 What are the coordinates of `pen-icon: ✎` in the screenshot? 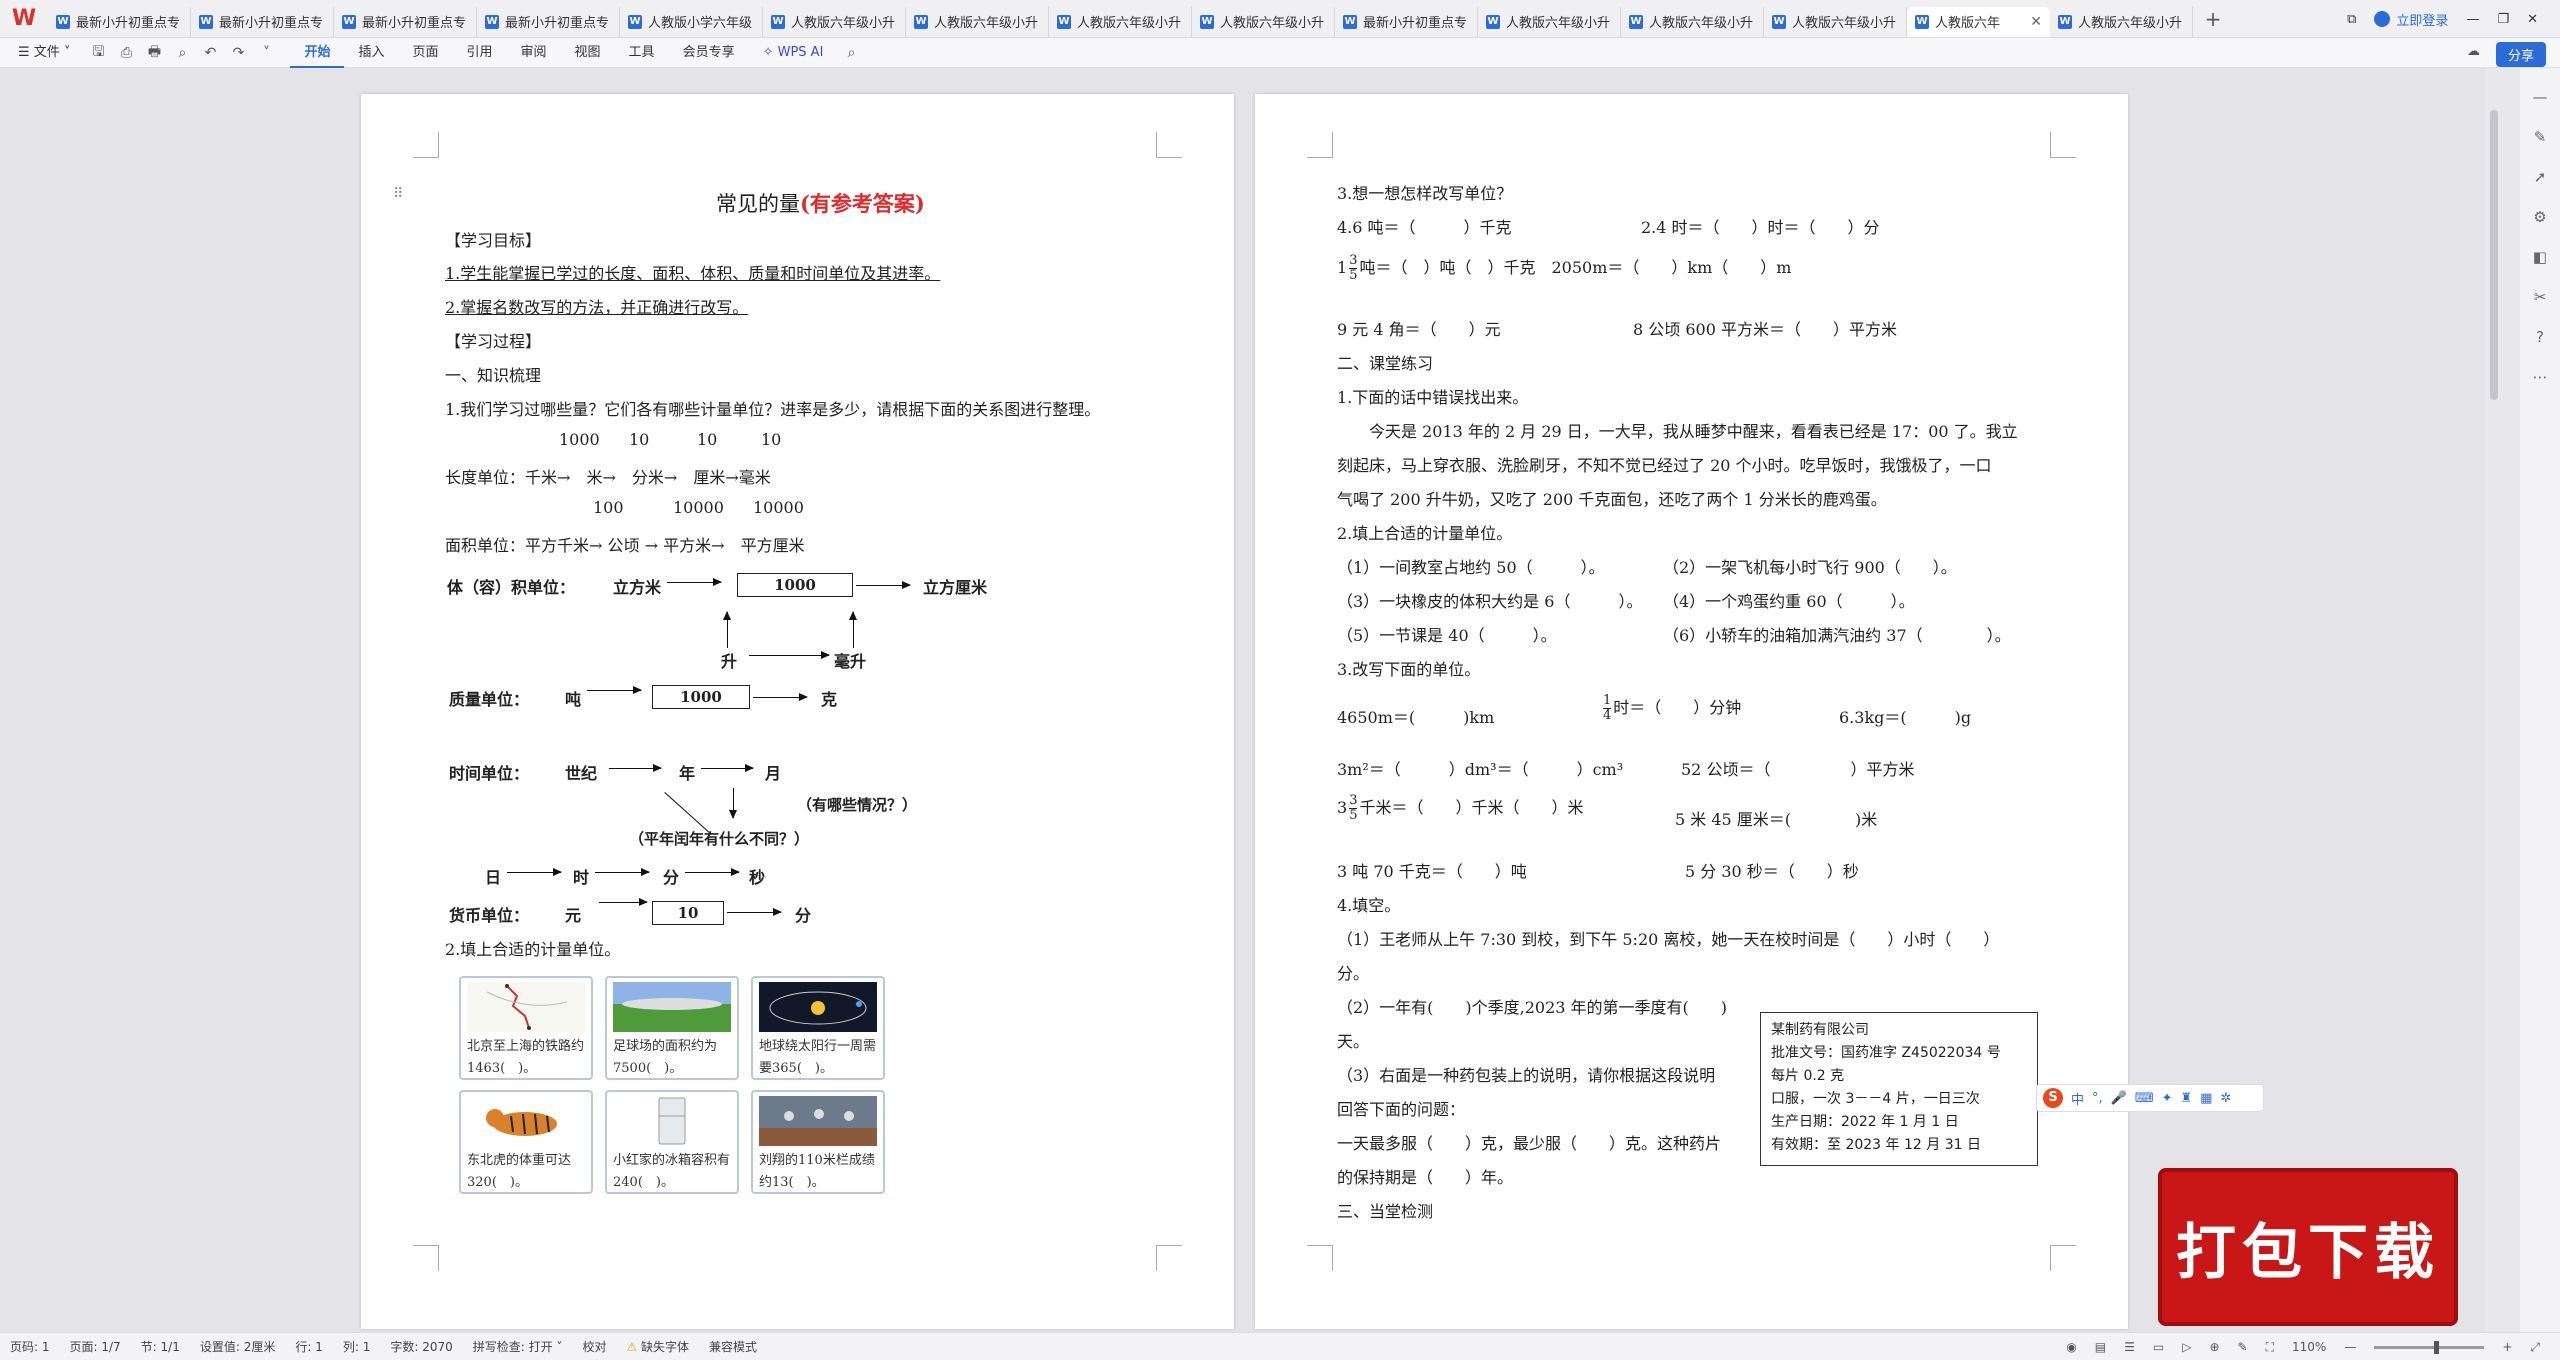 It's located at (2540, 137).